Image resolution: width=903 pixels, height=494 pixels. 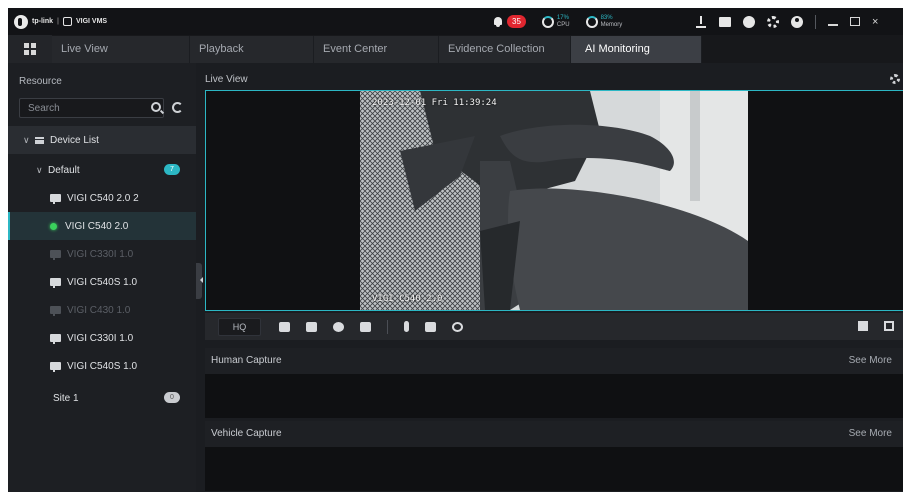 What do you see at coordinates (21, 21) in the screenshot?
I see `tp-link-logo-icon` at bounding box center [21, 21].